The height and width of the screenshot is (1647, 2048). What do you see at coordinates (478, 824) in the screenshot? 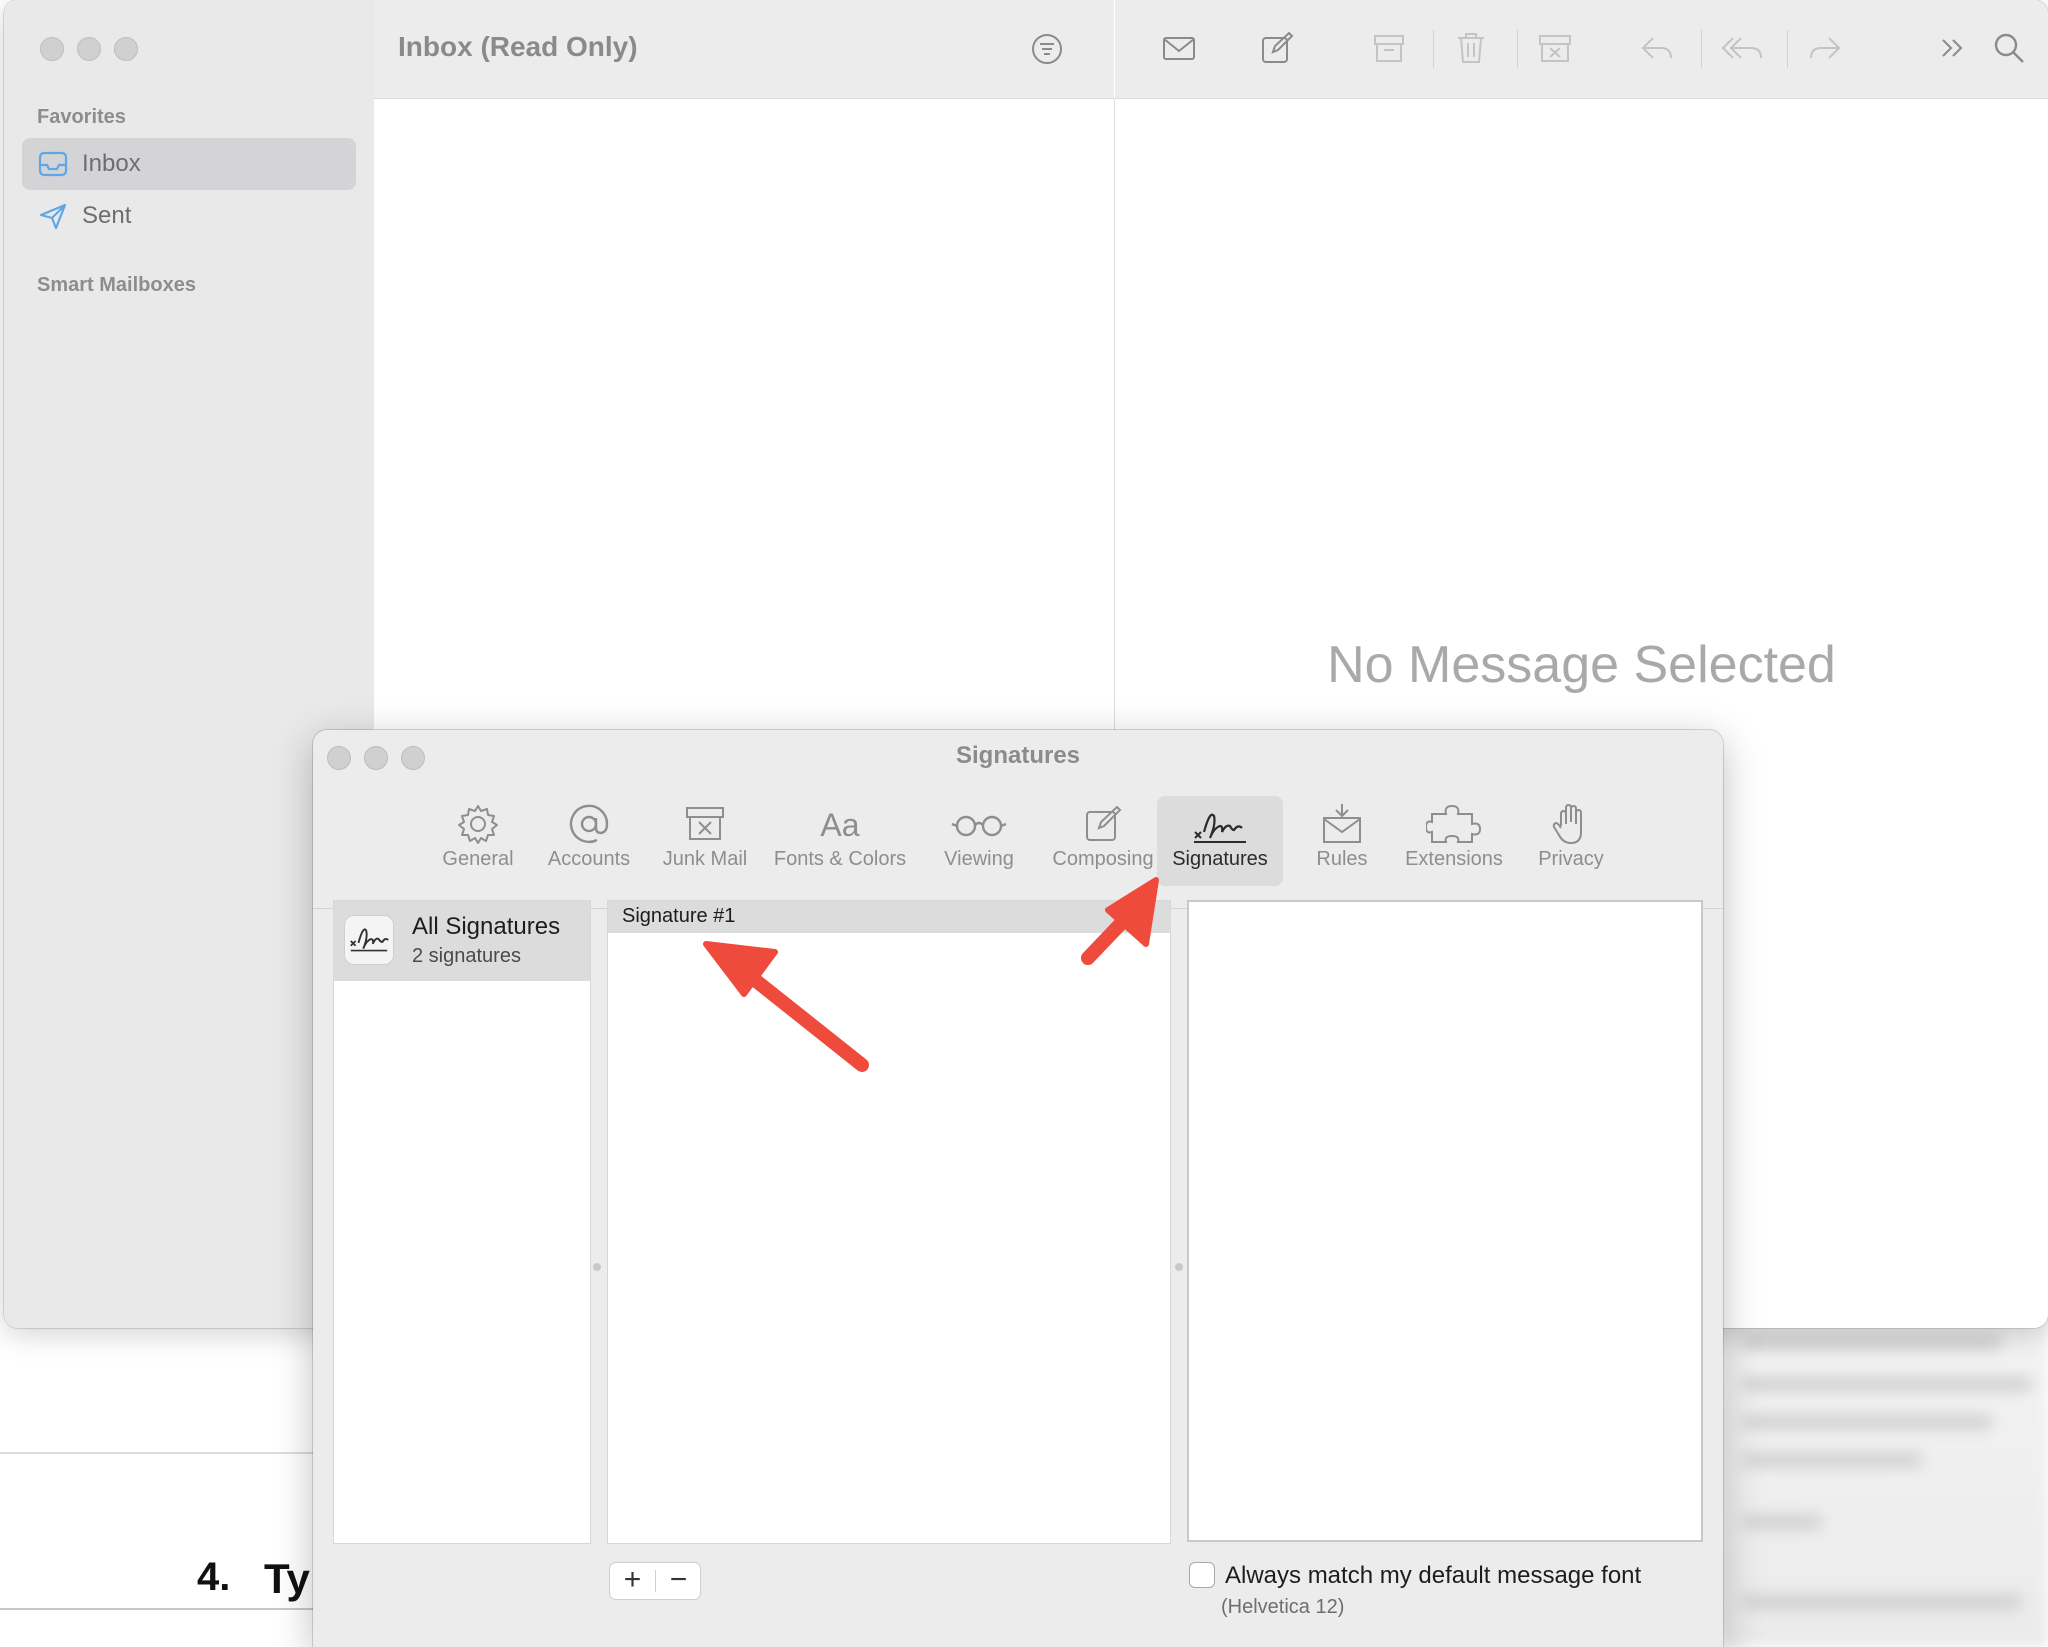
I see `gear-icon` at bounding box center [478, 824].